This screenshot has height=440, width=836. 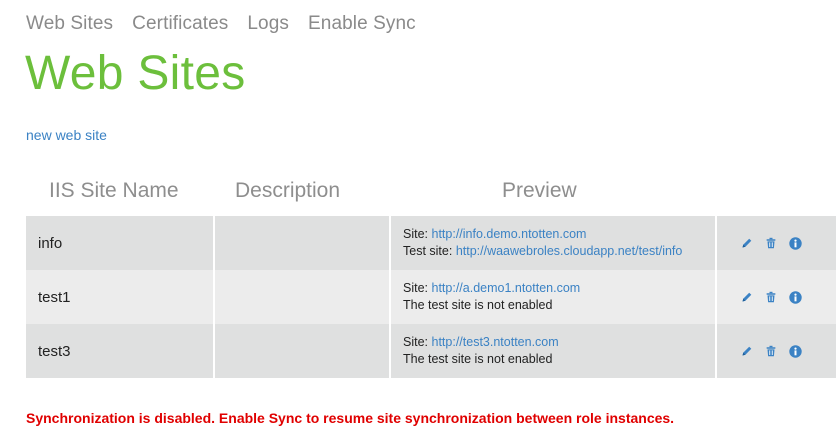 I want to click on page-title: Web Sites, so click(x=135, y=73).